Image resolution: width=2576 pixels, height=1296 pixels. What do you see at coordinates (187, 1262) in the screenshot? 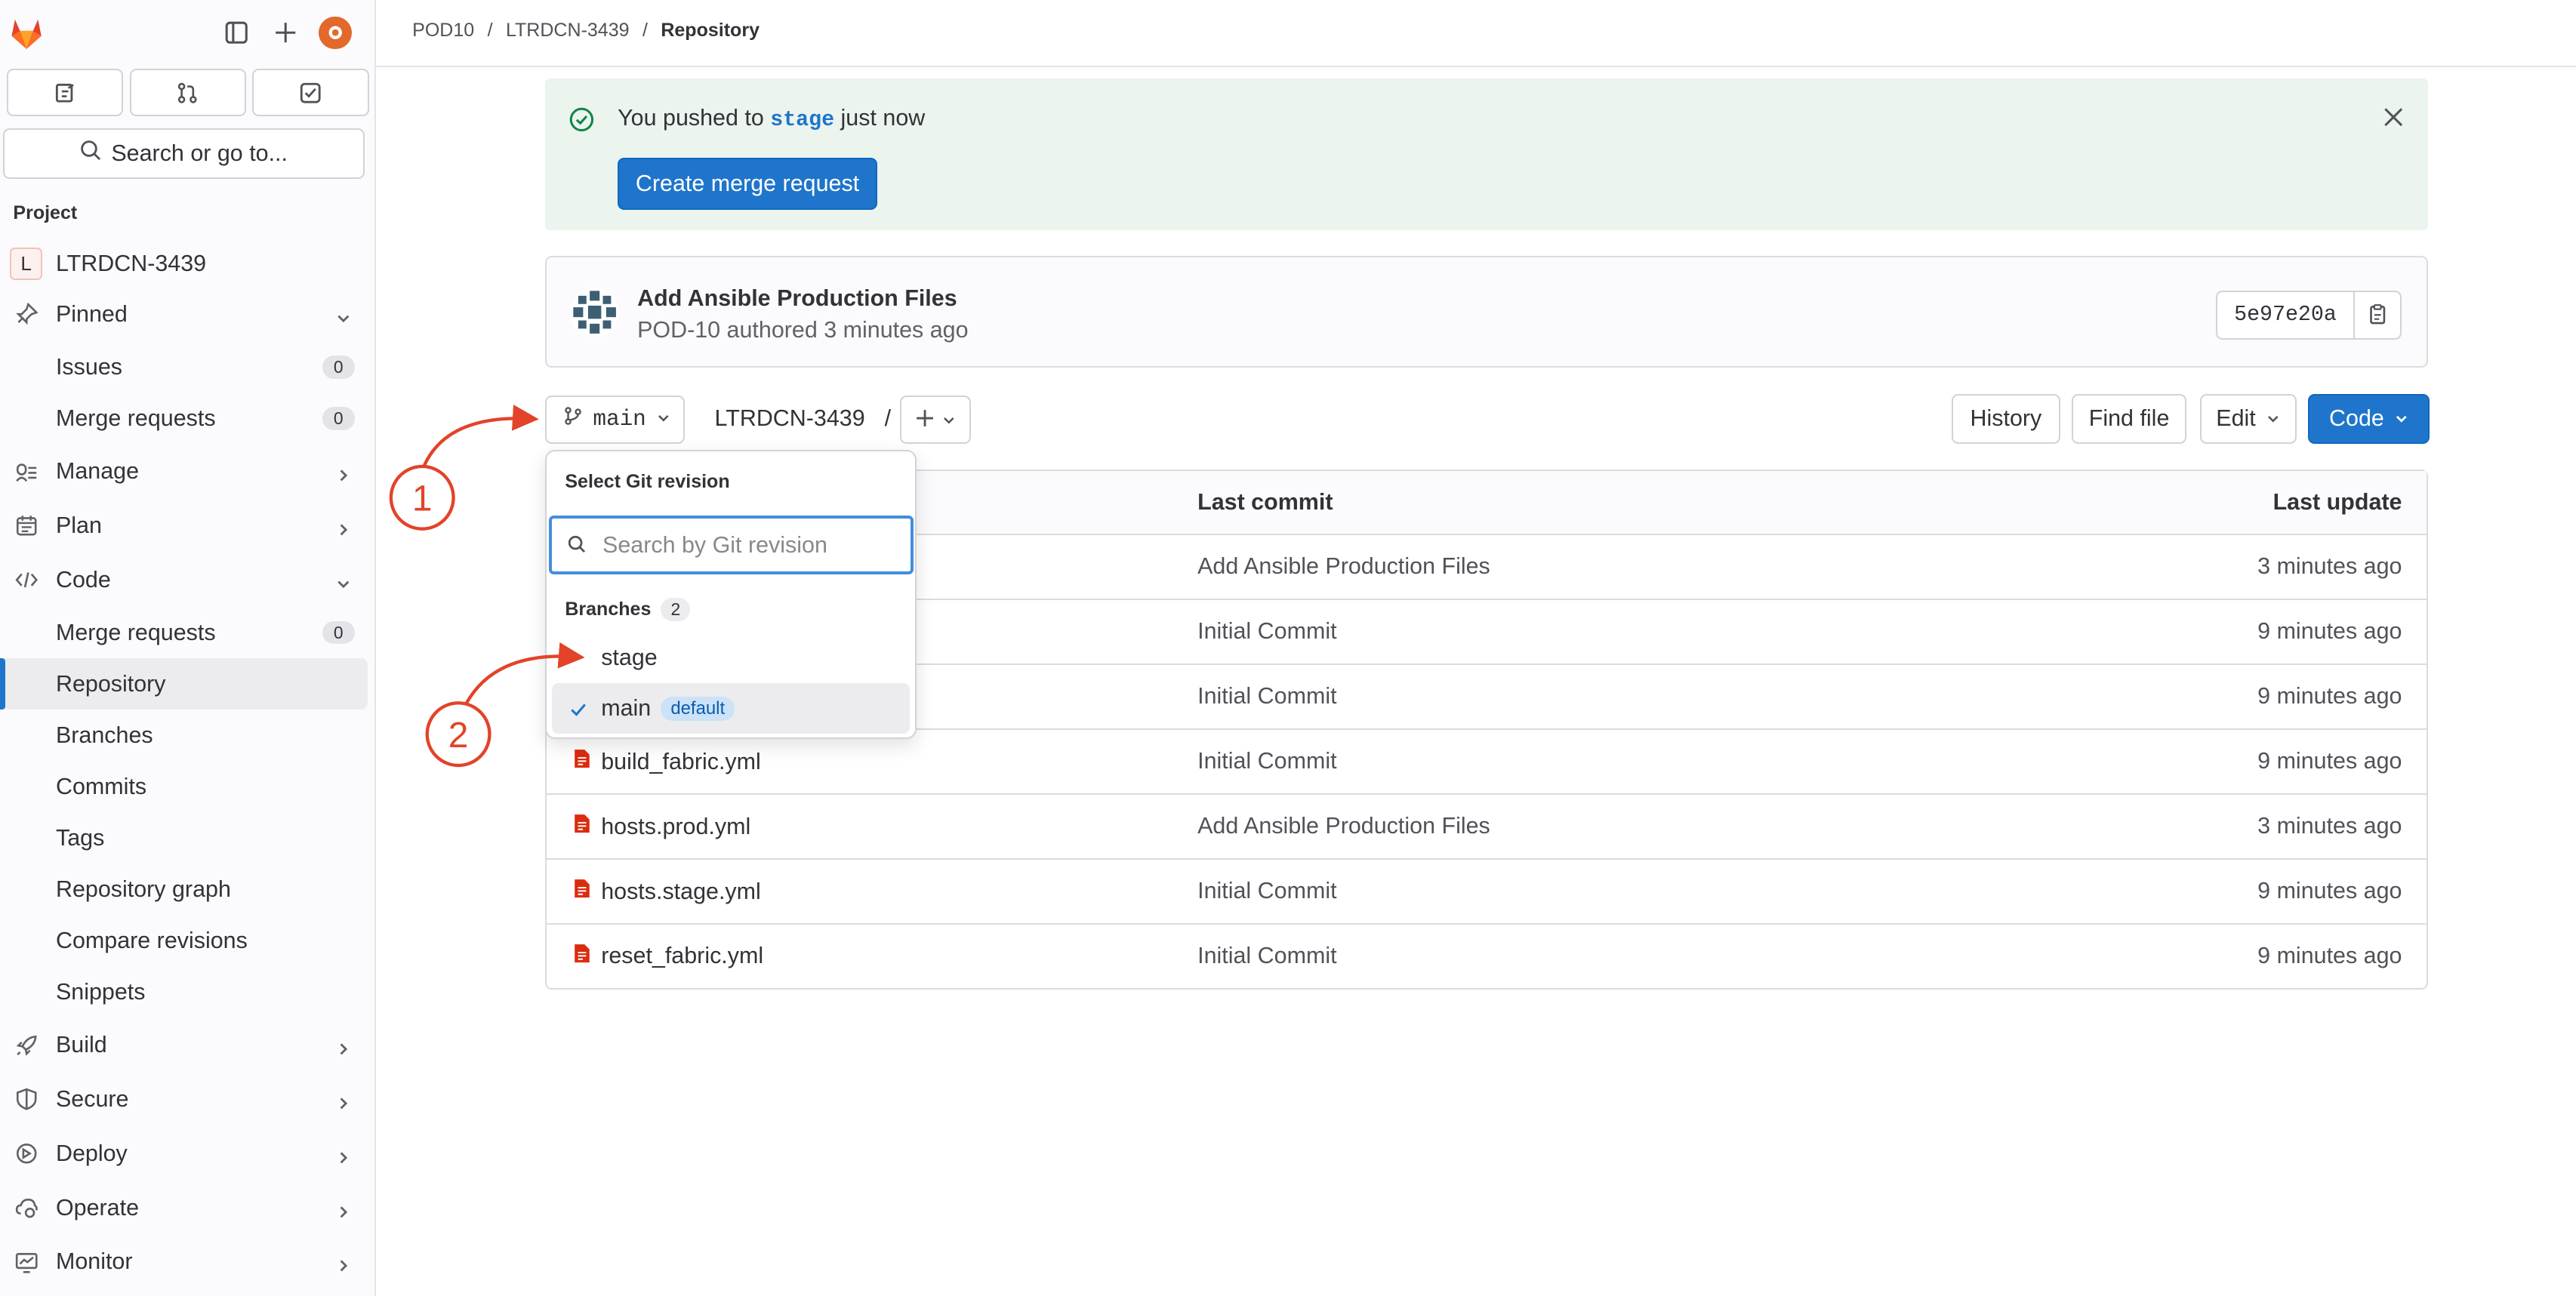
I see `sidebar-item-monitor: Monitor` at bounding box center [187, 1262].